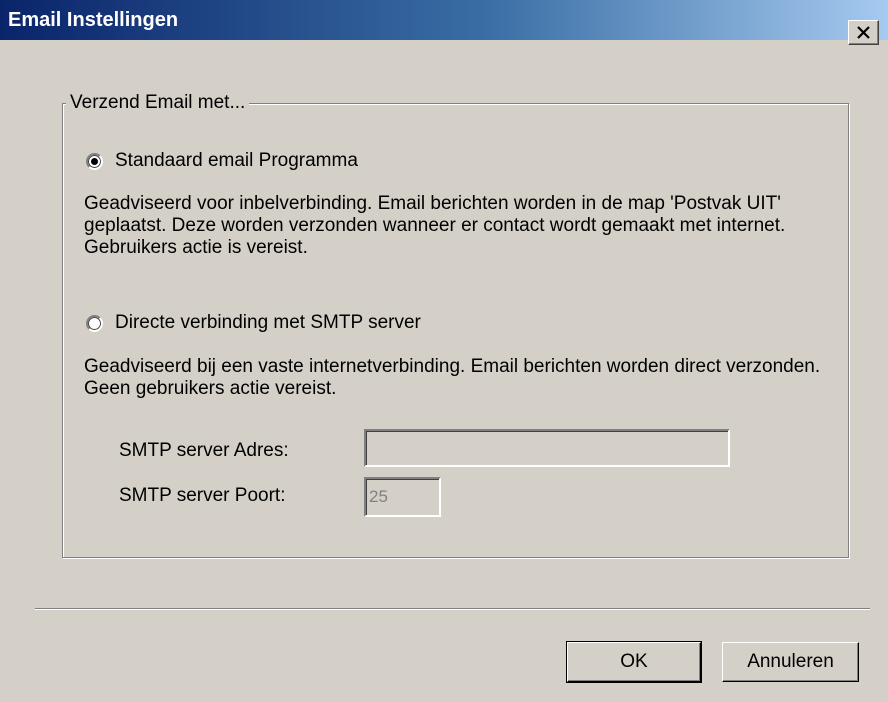  What do you see at coordinates (94, 161) in the screenshot?
I see `radio-button-default` at bounding box center [94, 161].